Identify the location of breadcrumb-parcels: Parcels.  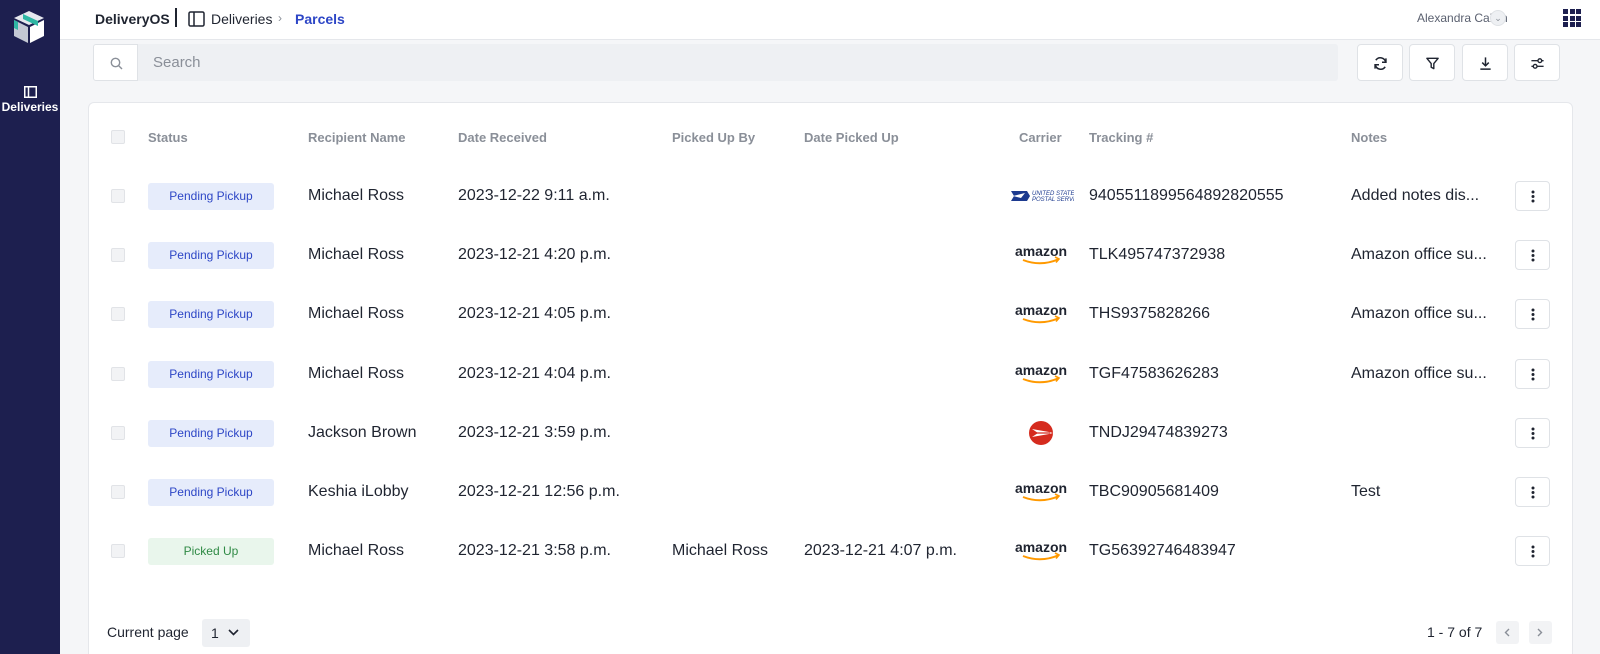
(320, 19).